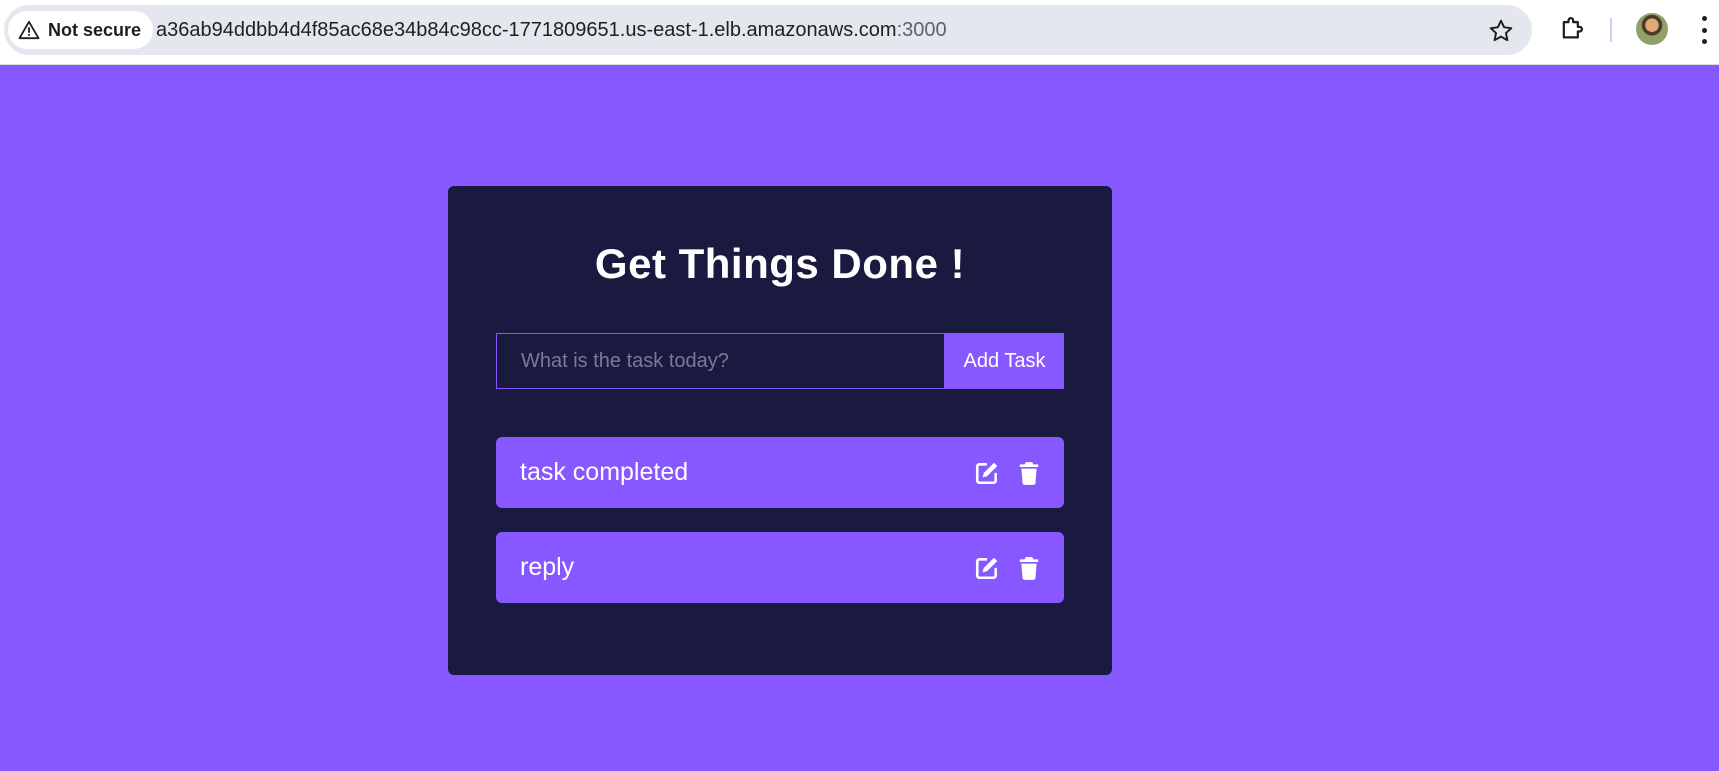 Image resolution: width=1719 pixels, height=771 pixels. I want to click on todo-item: task completed, so click(780, 472).